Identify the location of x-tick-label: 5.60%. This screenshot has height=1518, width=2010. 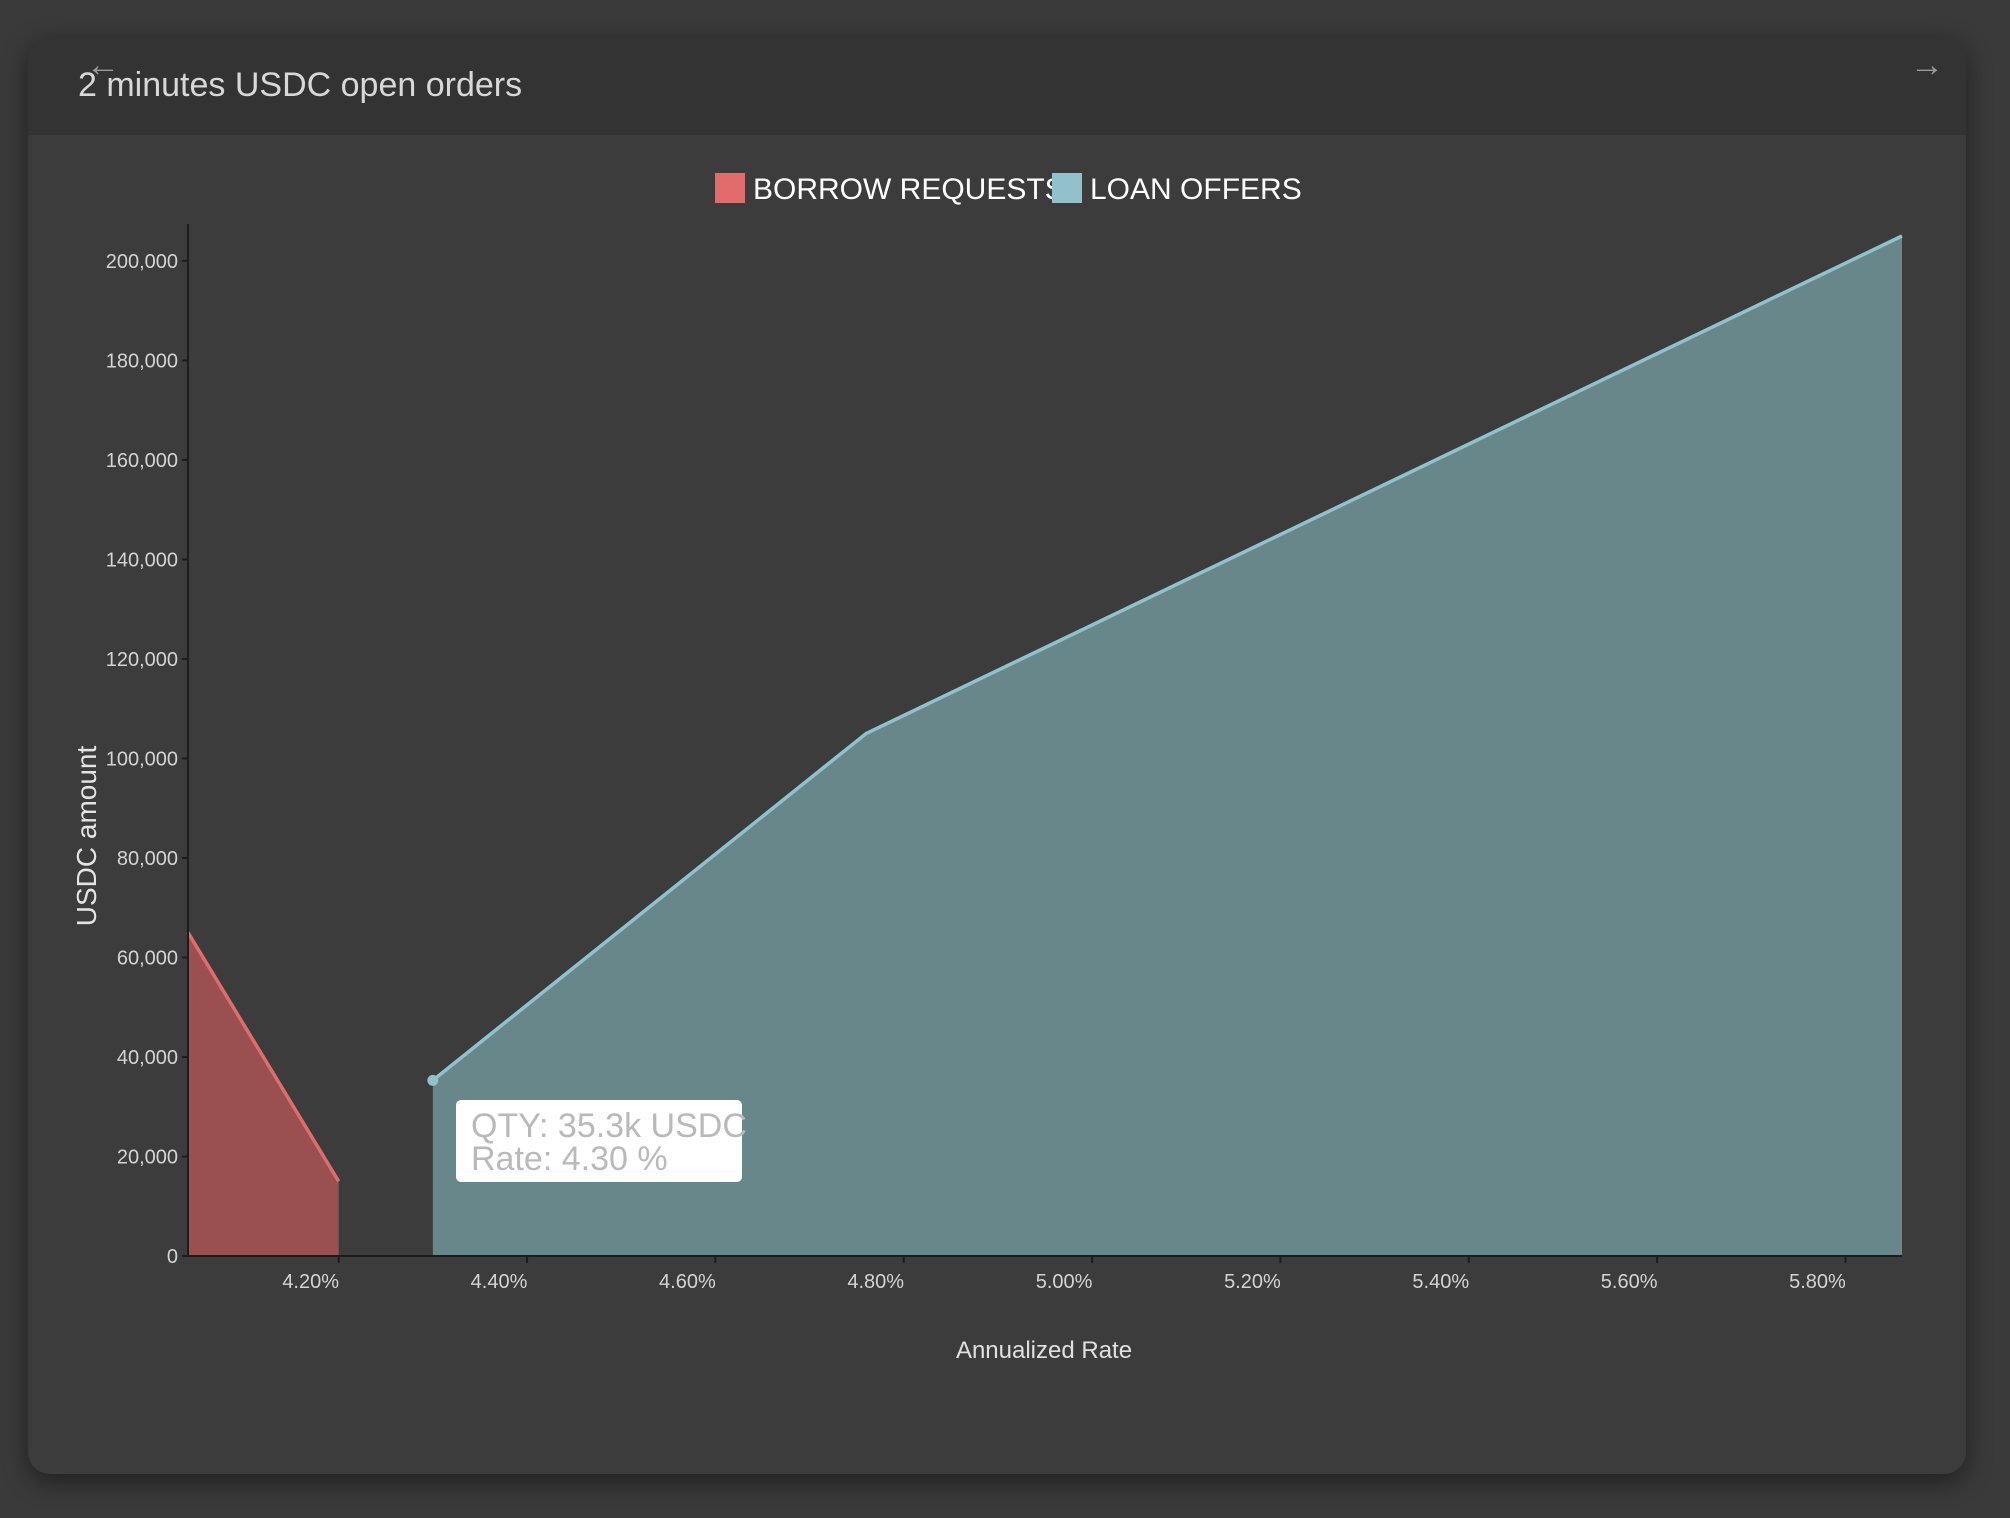
(1629, 1282).